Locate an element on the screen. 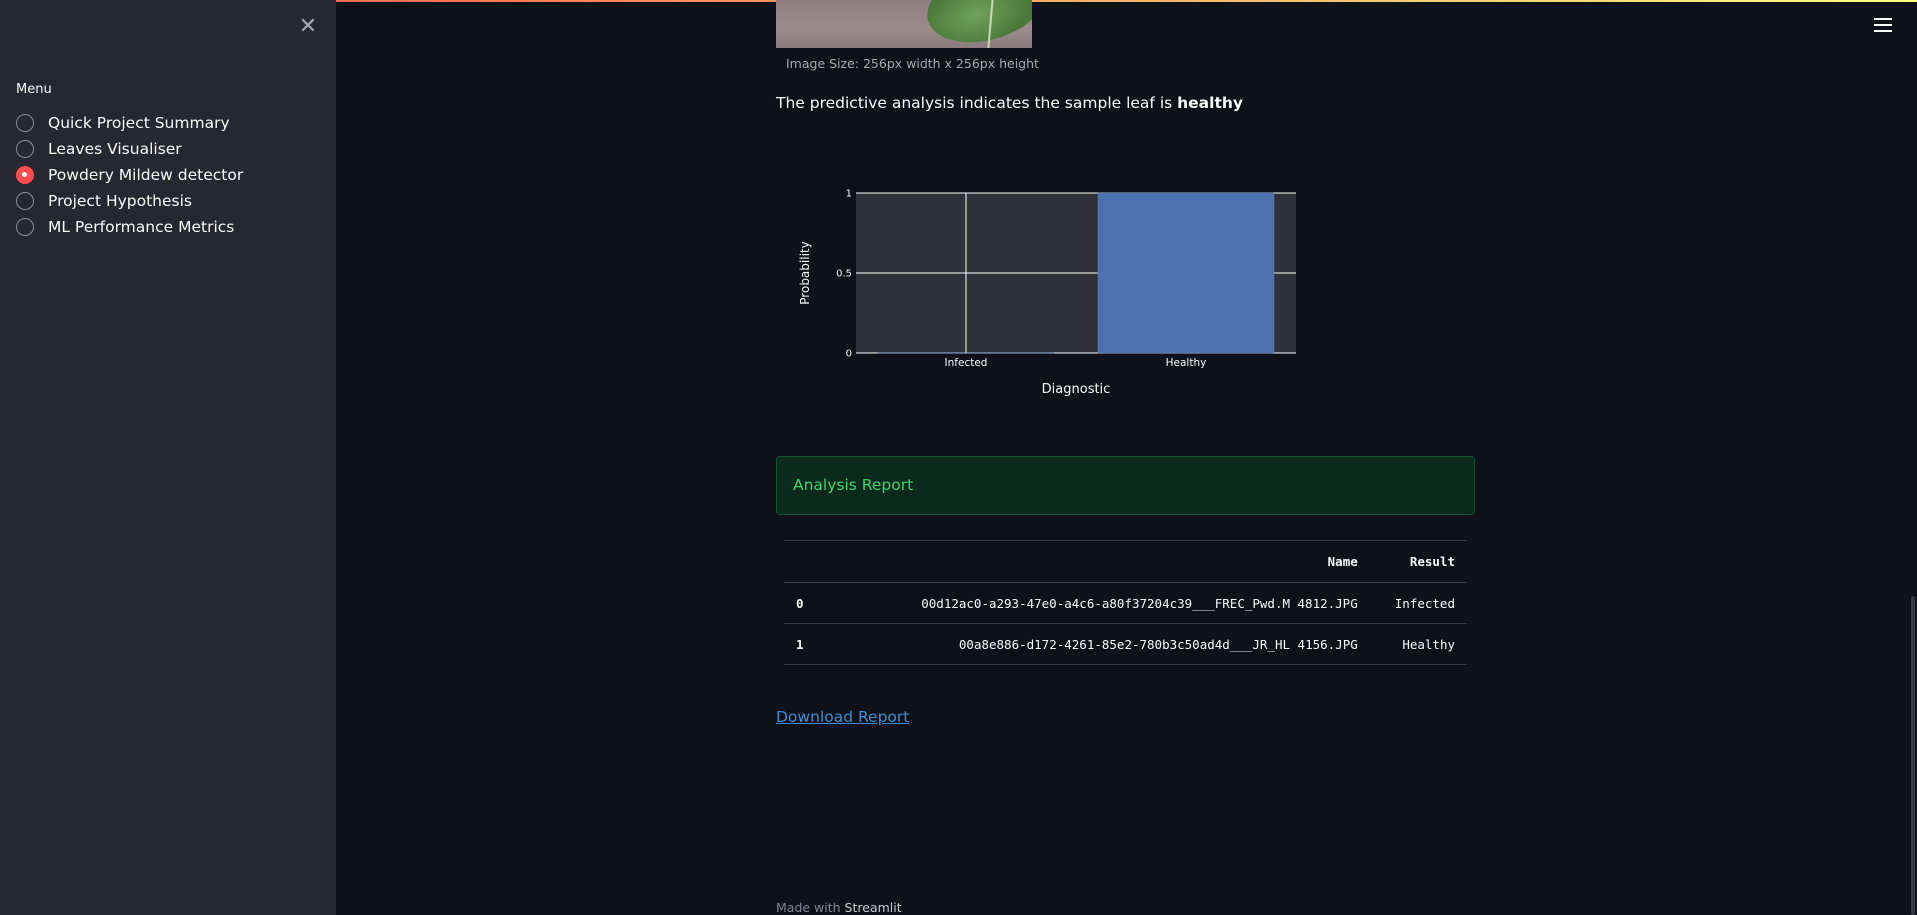 This screenshot has width=1917, height=915. menu-item-ml-performance-metrics: ML Performance Metrics is located at coordinates (129, 227).